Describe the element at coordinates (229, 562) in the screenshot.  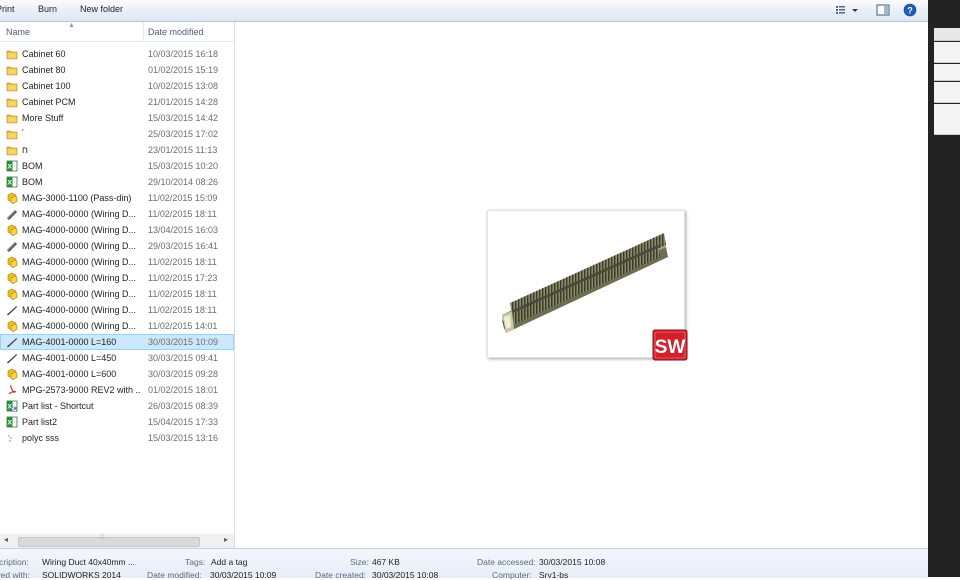
I see `tags-value: Add a tag` at that location.